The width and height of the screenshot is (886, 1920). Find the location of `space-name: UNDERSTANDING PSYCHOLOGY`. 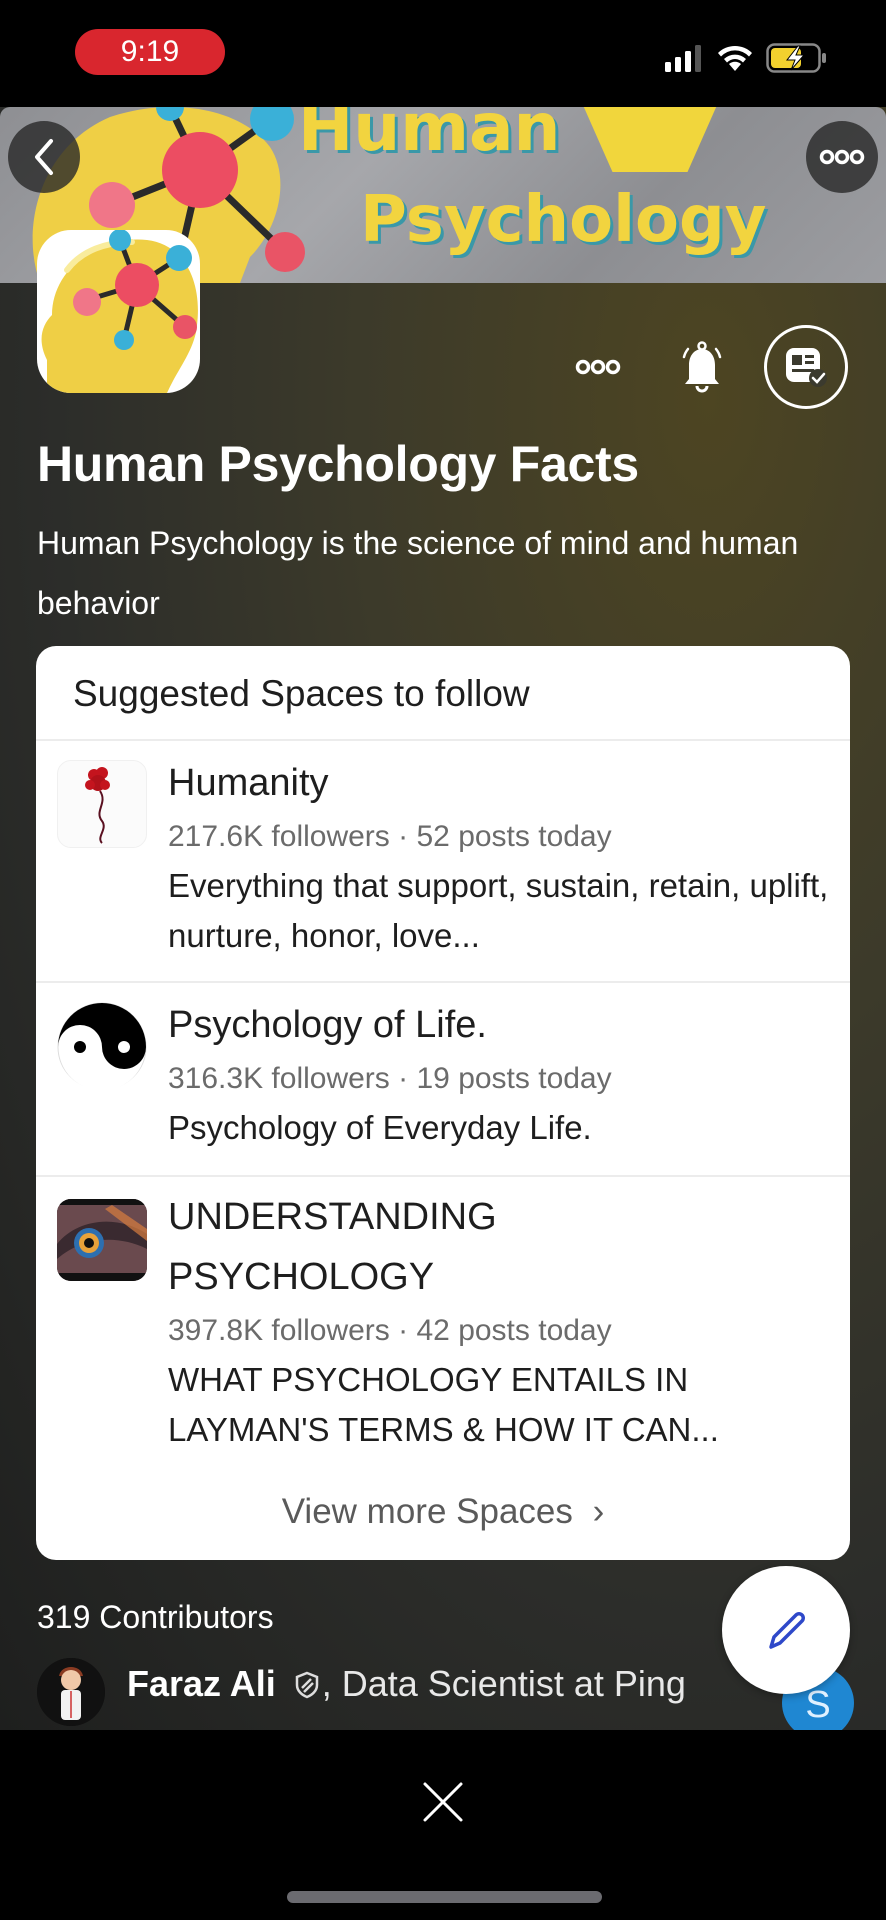

space-name: UNDERSTANDING PSYCHOLOGY is located at coordinates (358, 1247).